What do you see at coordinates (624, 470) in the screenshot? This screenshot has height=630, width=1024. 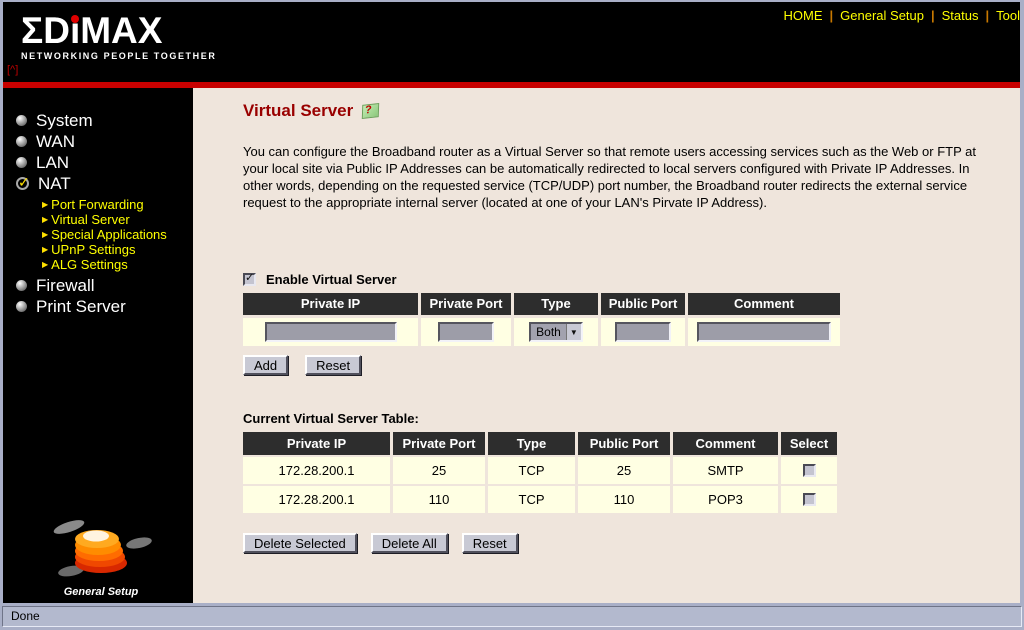 I see `row1-public-port: 25` at bounding box center [624, 470].